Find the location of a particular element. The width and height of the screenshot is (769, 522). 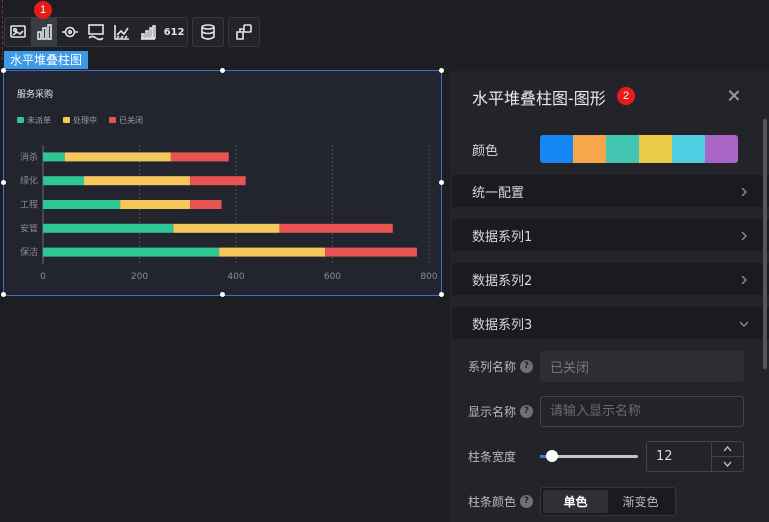

section-series-1: 数据系列1 is located at coordinates (610, 235).